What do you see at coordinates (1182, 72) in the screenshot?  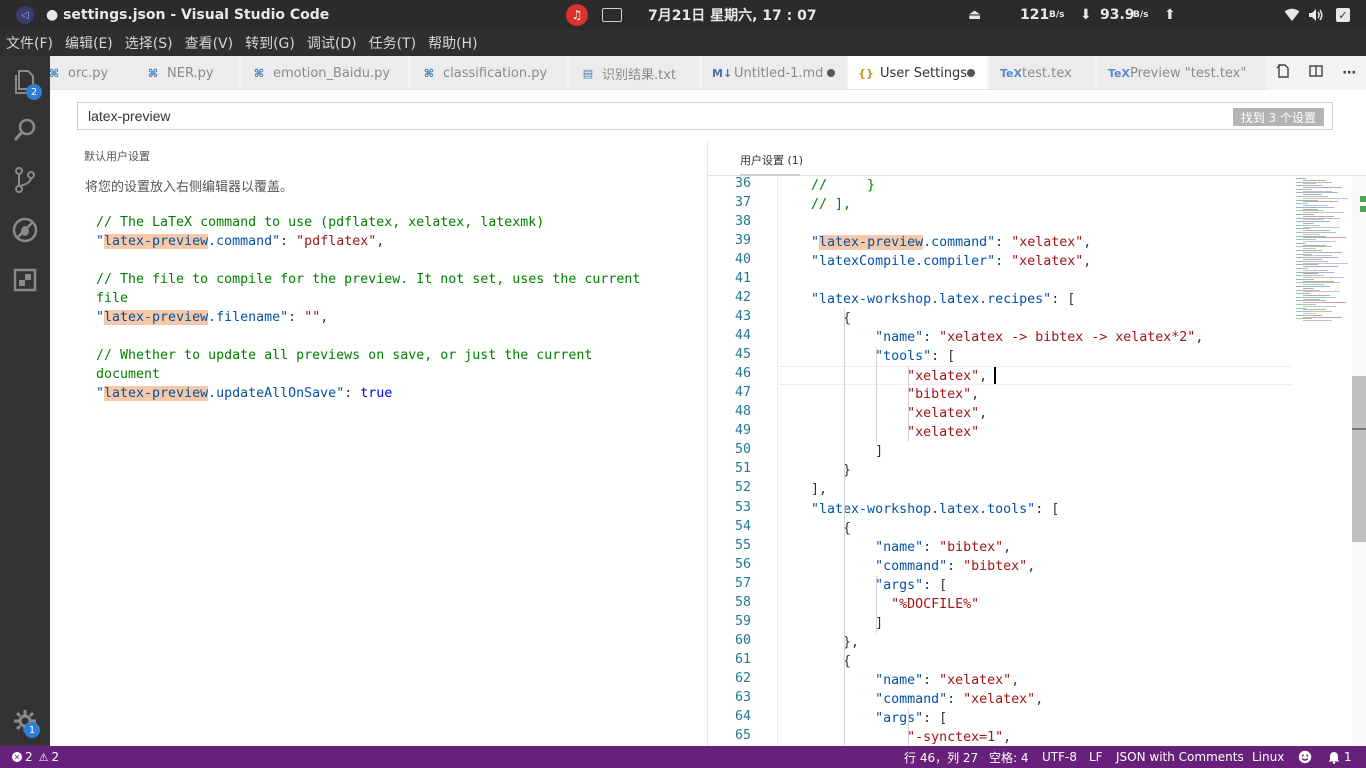 I see `tab-preview-test-tex: TeX Preview "test.tex"` at bounding box center [1182, 72].